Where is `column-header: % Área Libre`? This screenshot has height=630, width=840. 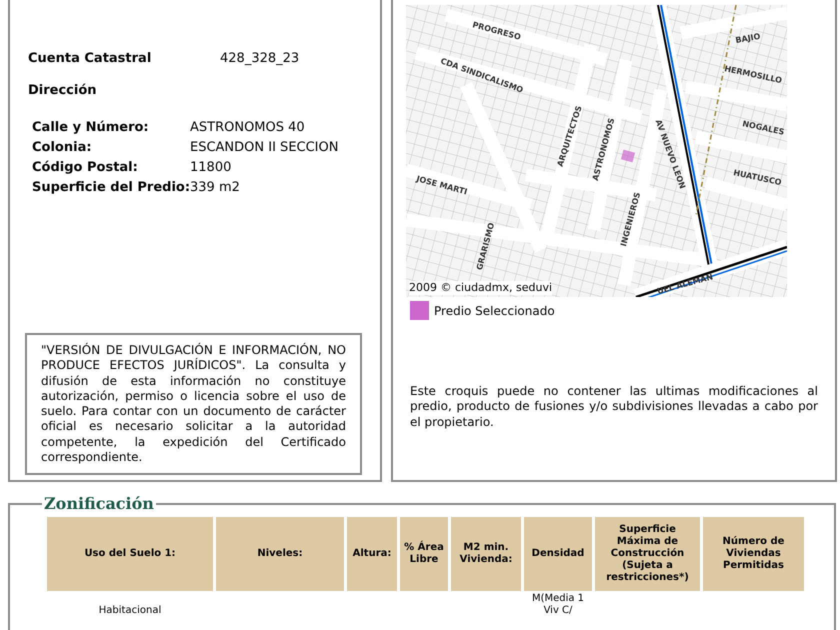 column-header: % Área Libre is located at coordinates (424, 554).